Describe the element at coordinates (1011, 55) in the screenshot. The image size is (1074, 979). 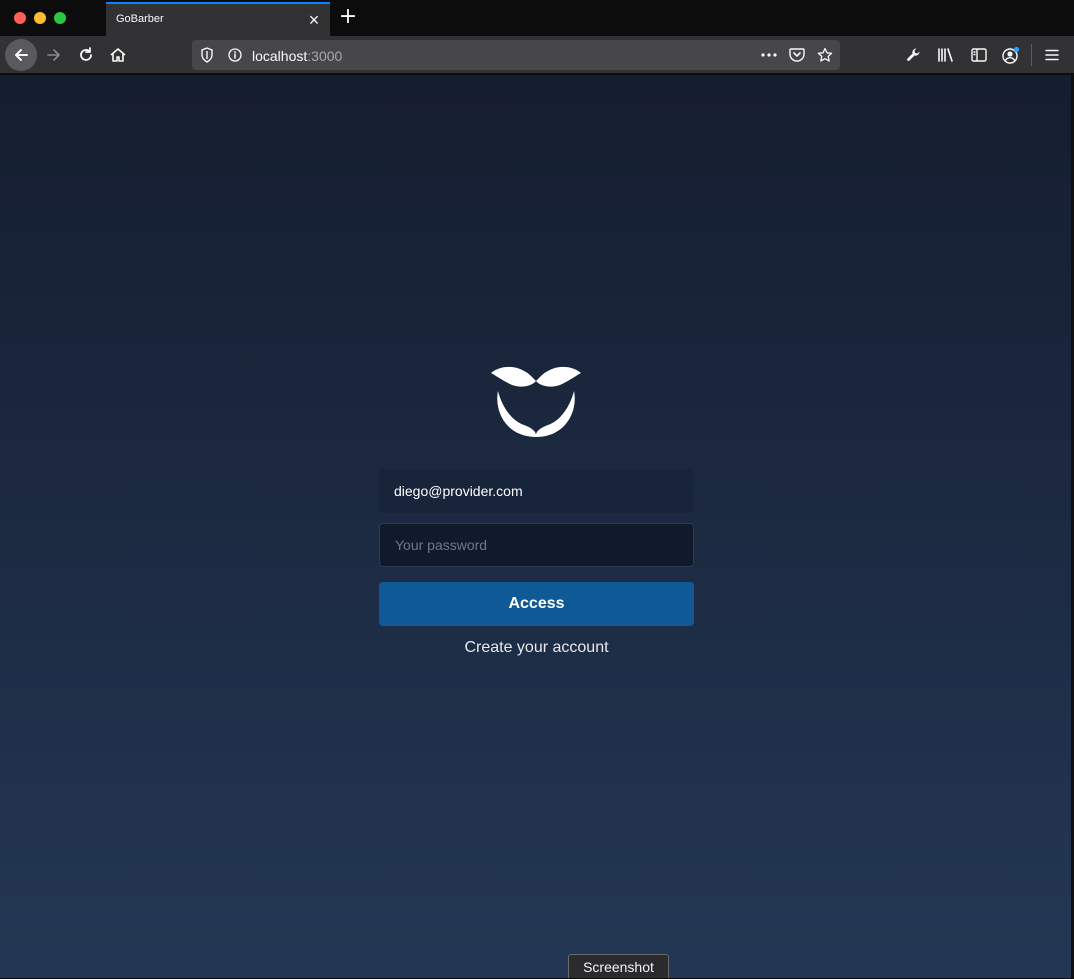
I see `account-icon` at that location.